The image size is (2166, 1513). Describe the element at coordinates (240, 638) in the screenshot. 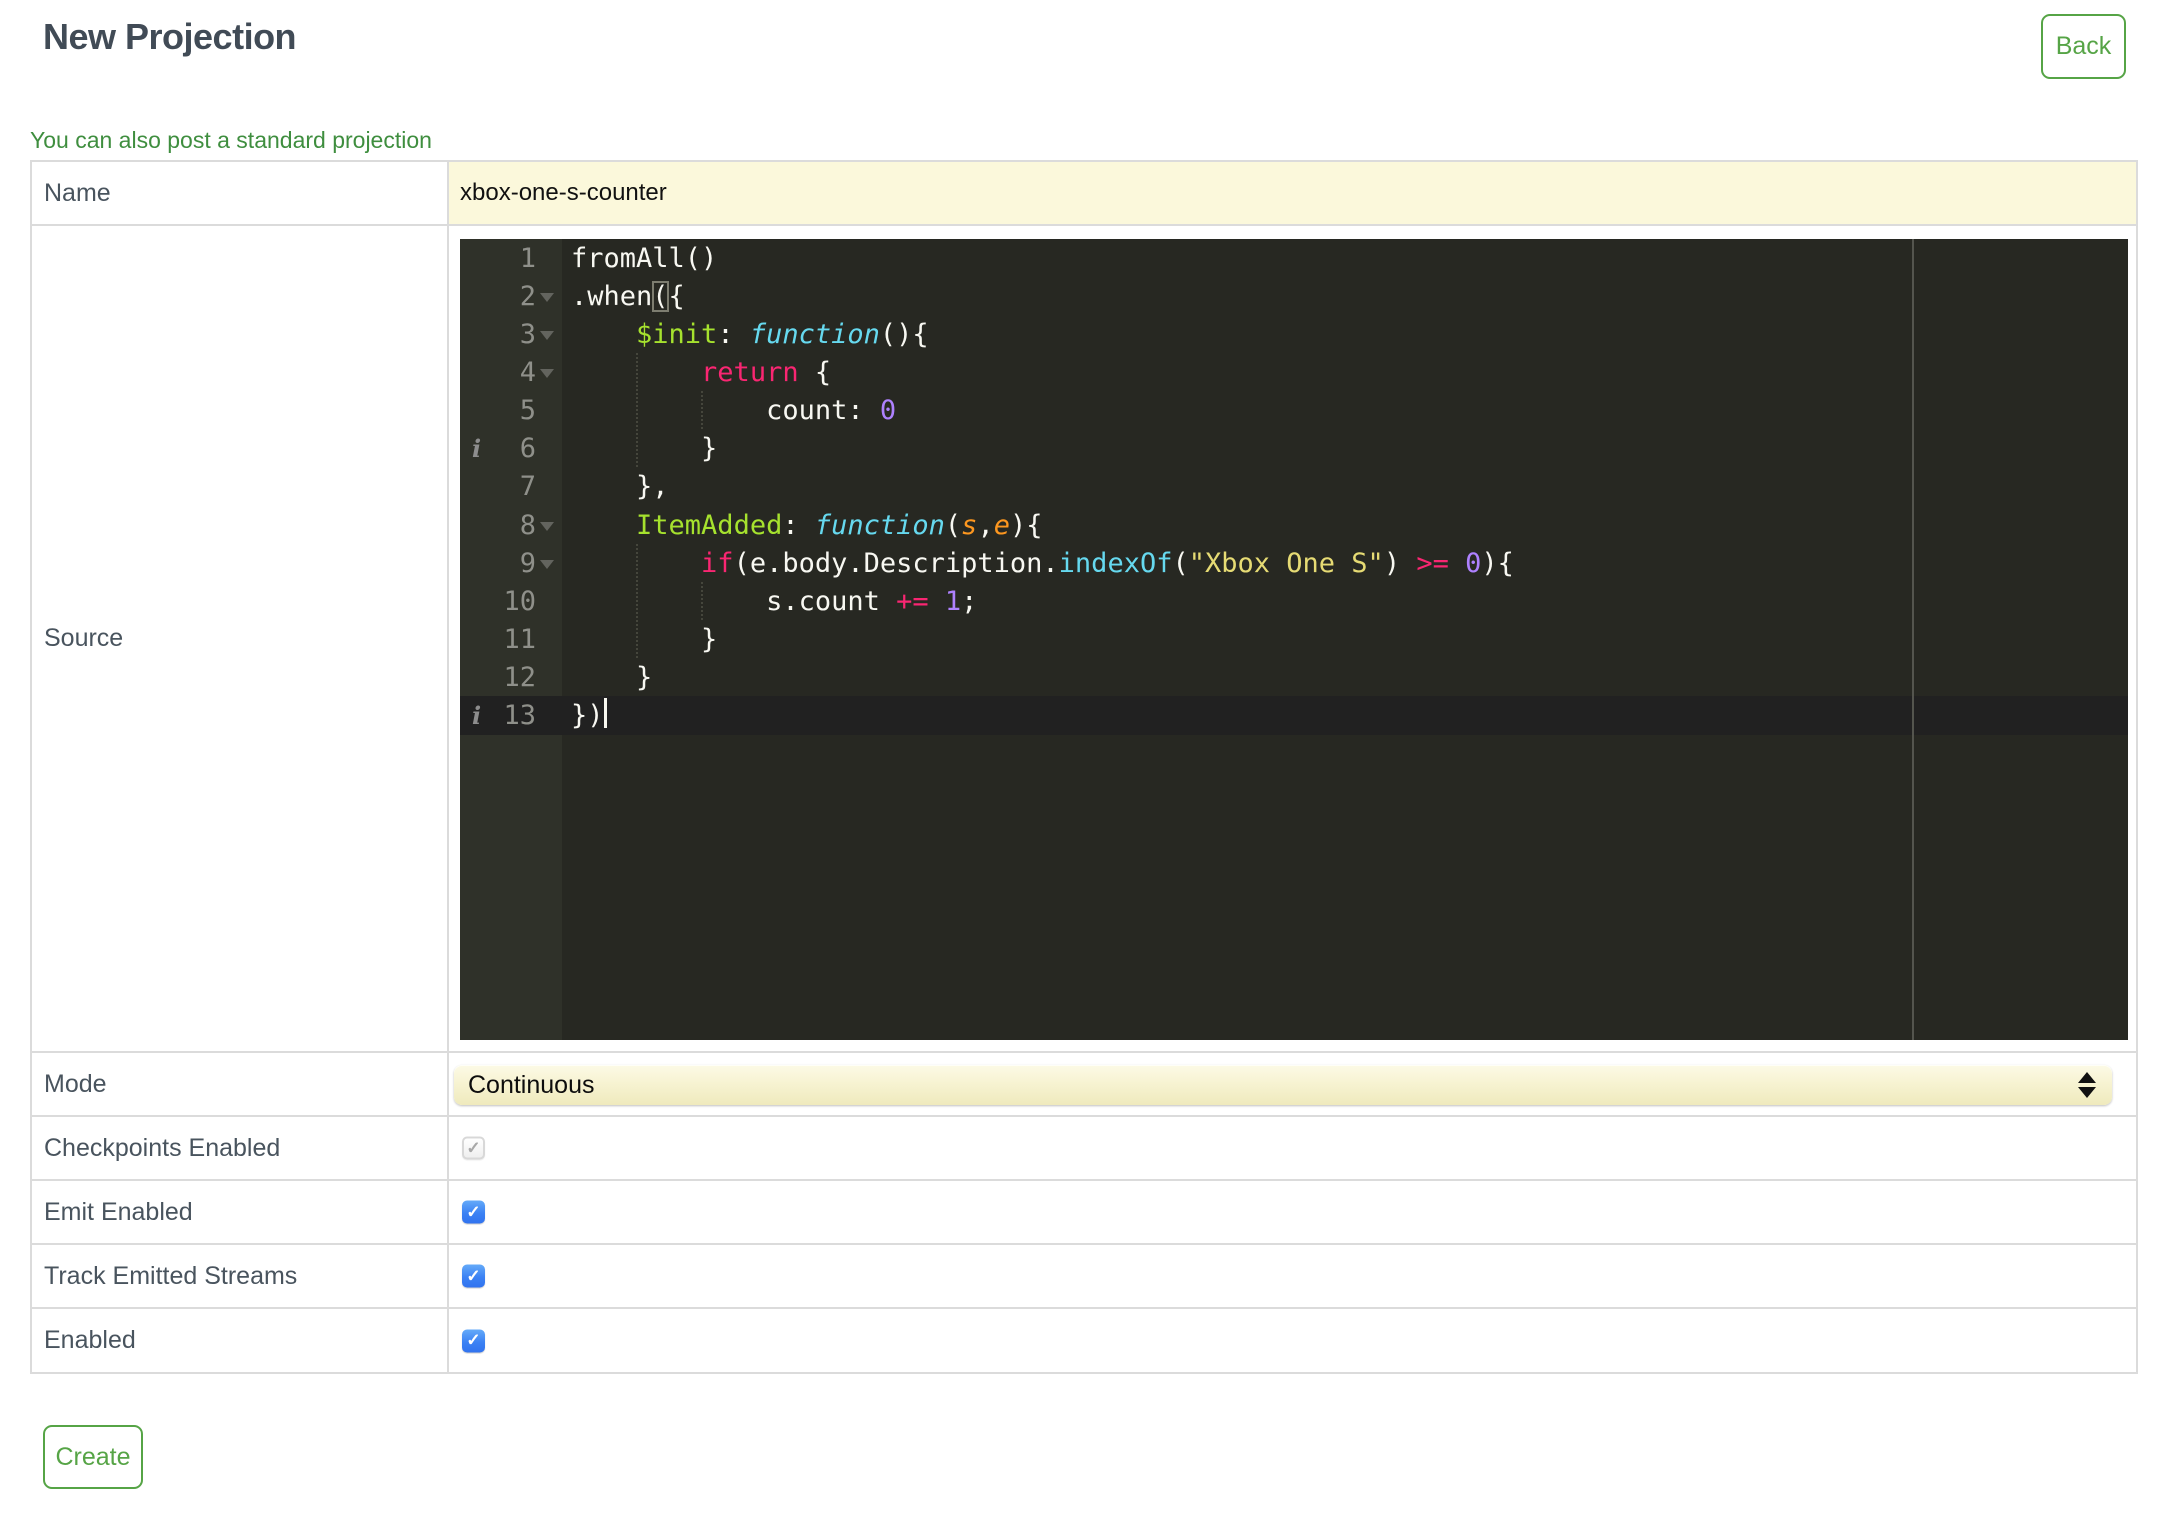

I see `source-label: Source` at that location.